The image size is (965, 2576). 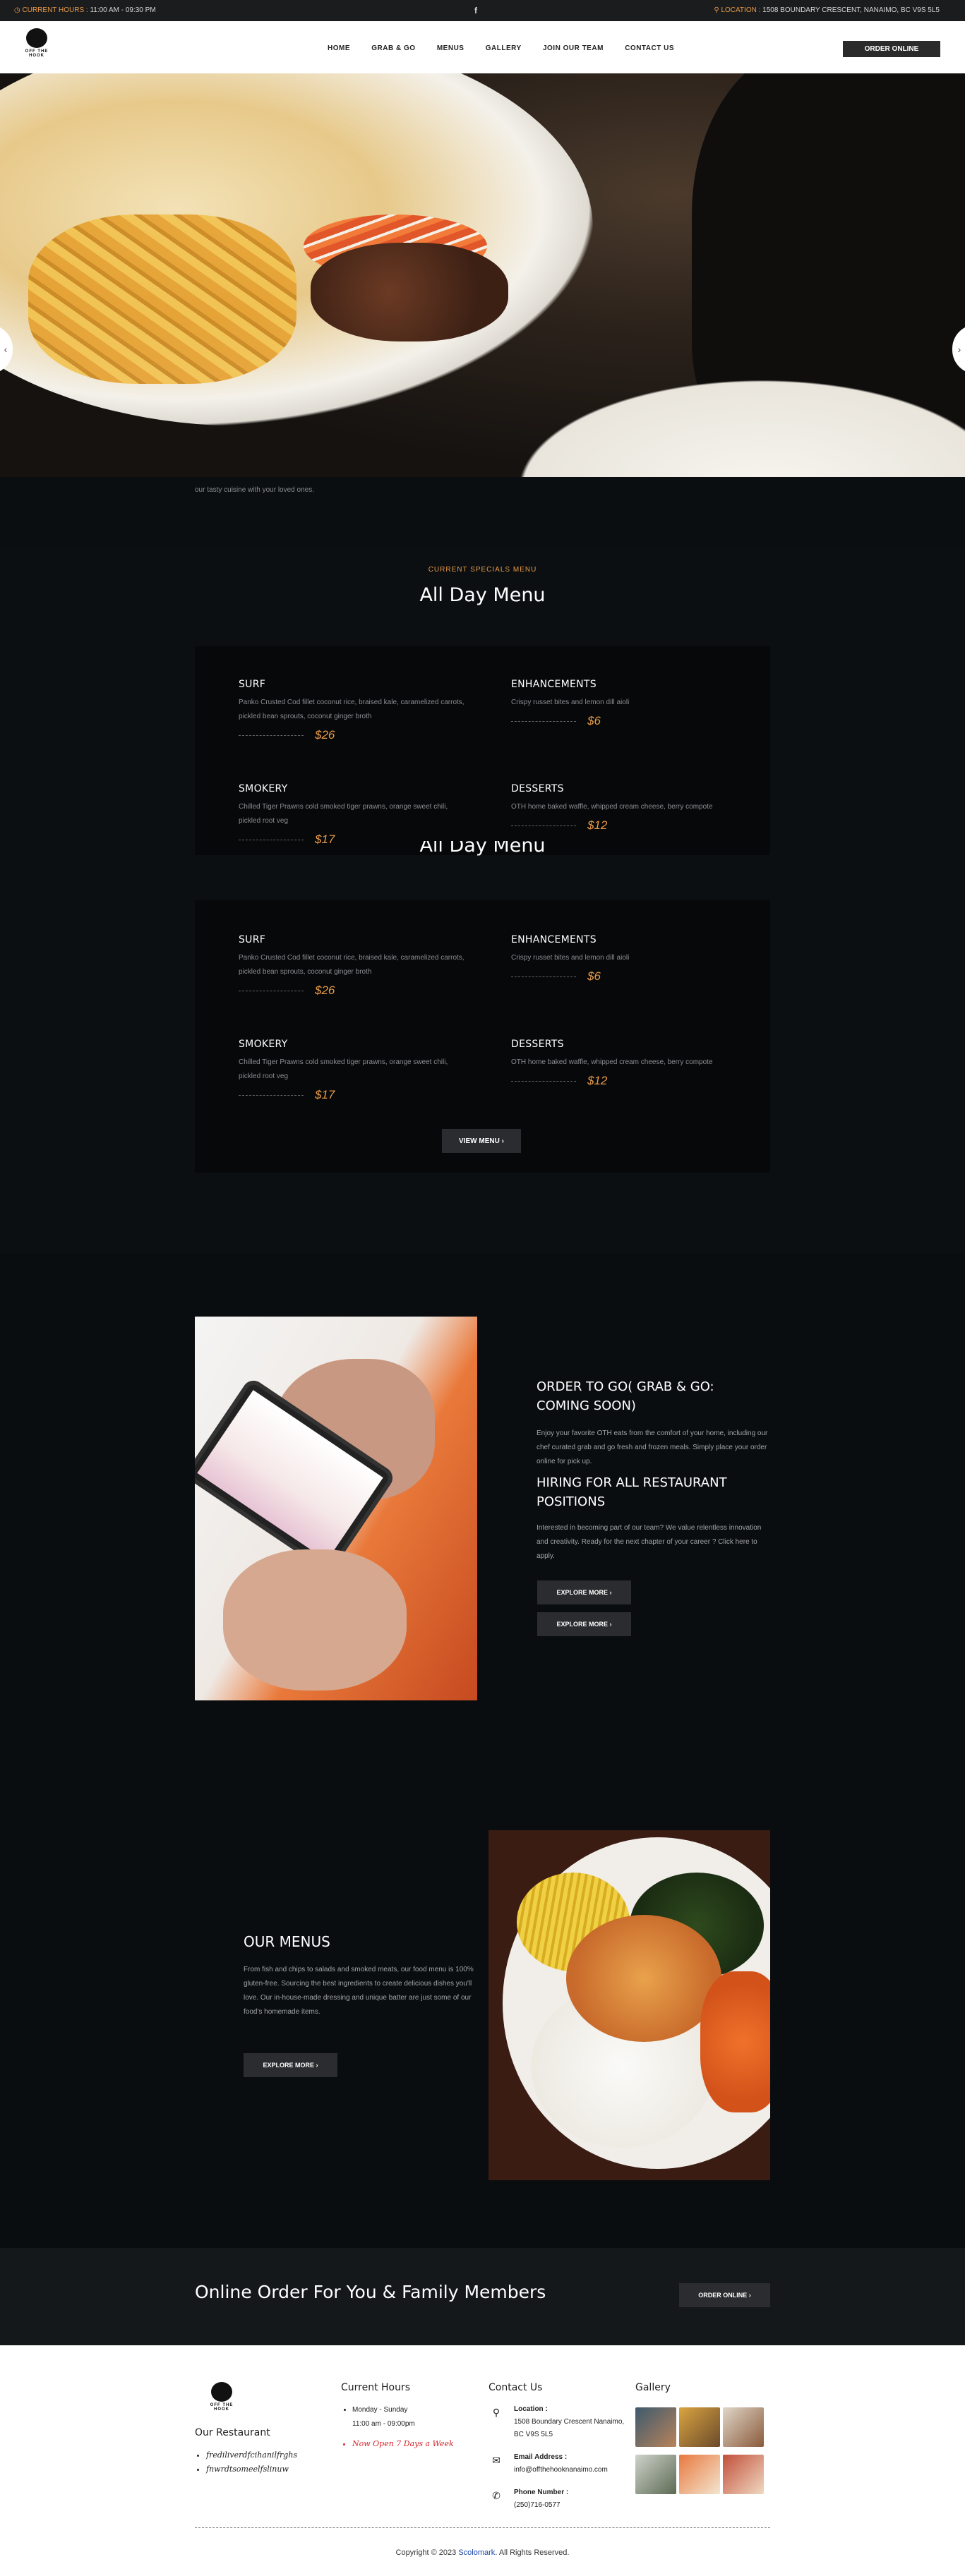 I want to click on copyright-suffix: . All Rights Reserved., so click(x=532, y=2553).